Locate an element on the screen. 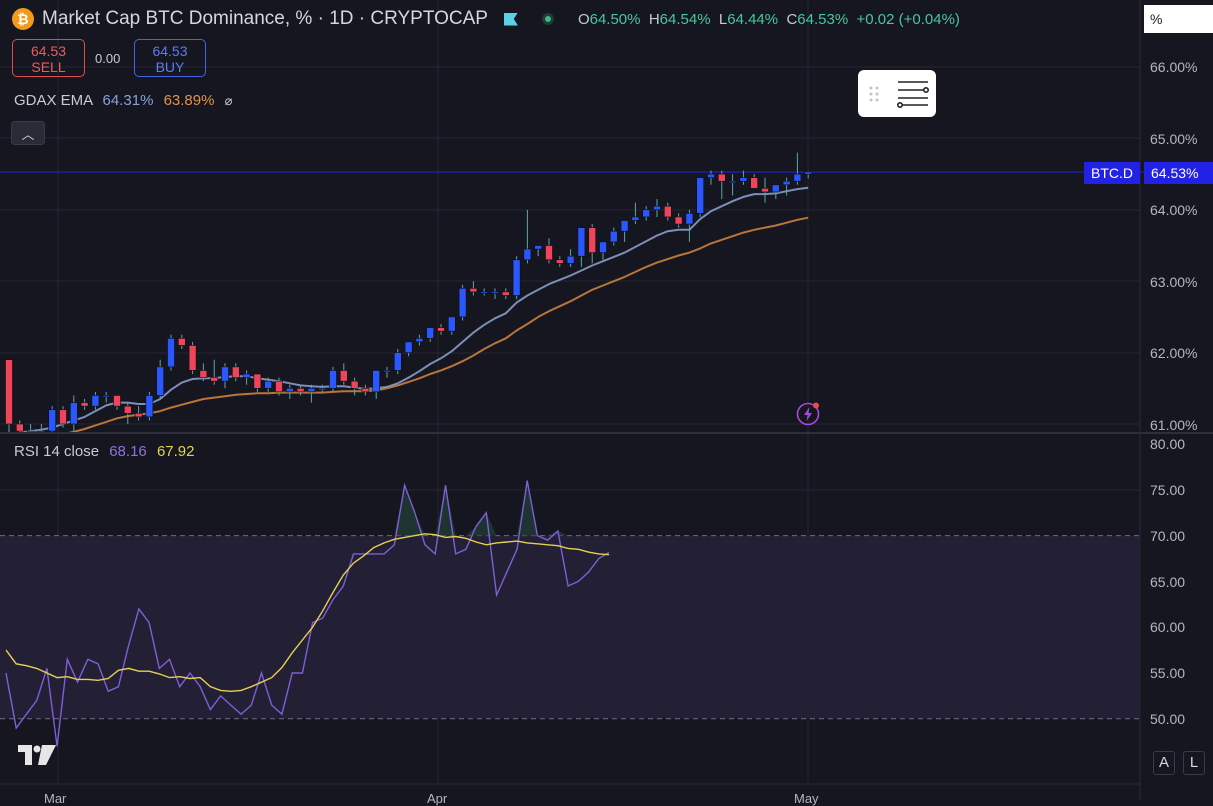 The height and width of the screenshot is (806, 1213). price-unit-field: % is located at coordinates (1178, 19).